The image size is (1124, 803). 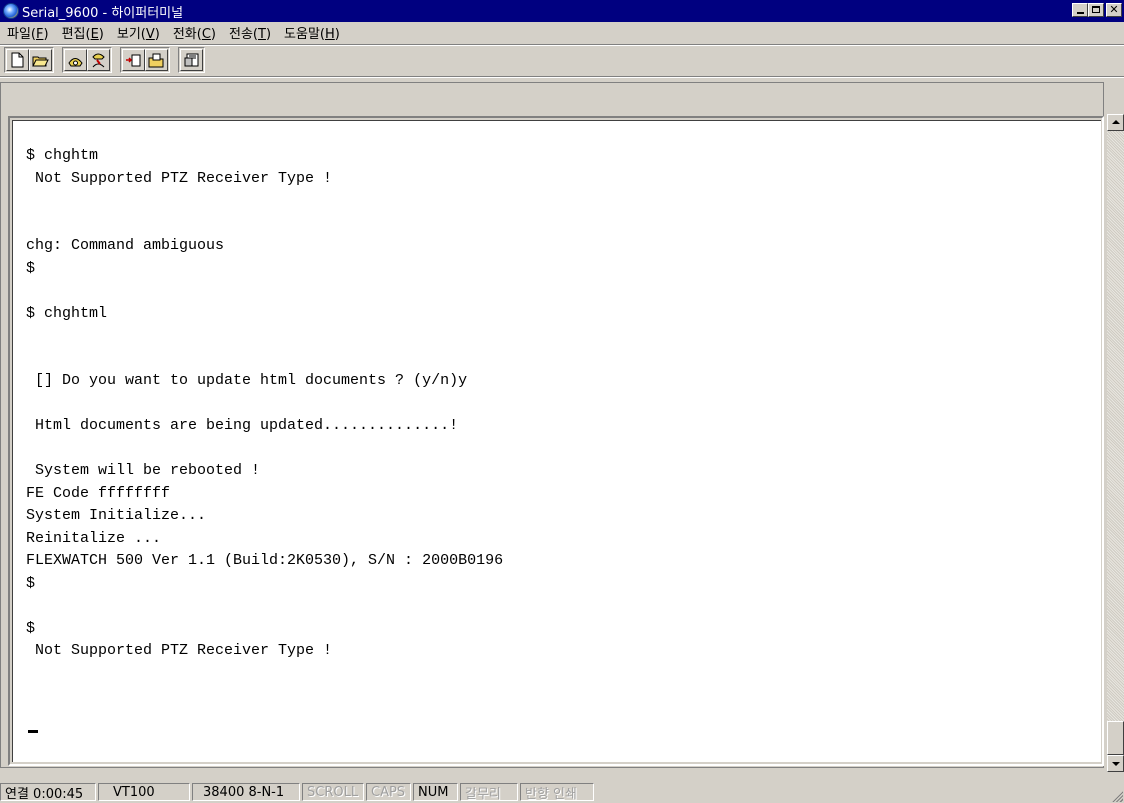 What do you see at coordinates (562, 11) in the screenshot?
I see `title-bar: Serial_9600 - 하이퍼터미널 ✕` at bounding box center [562, 11].